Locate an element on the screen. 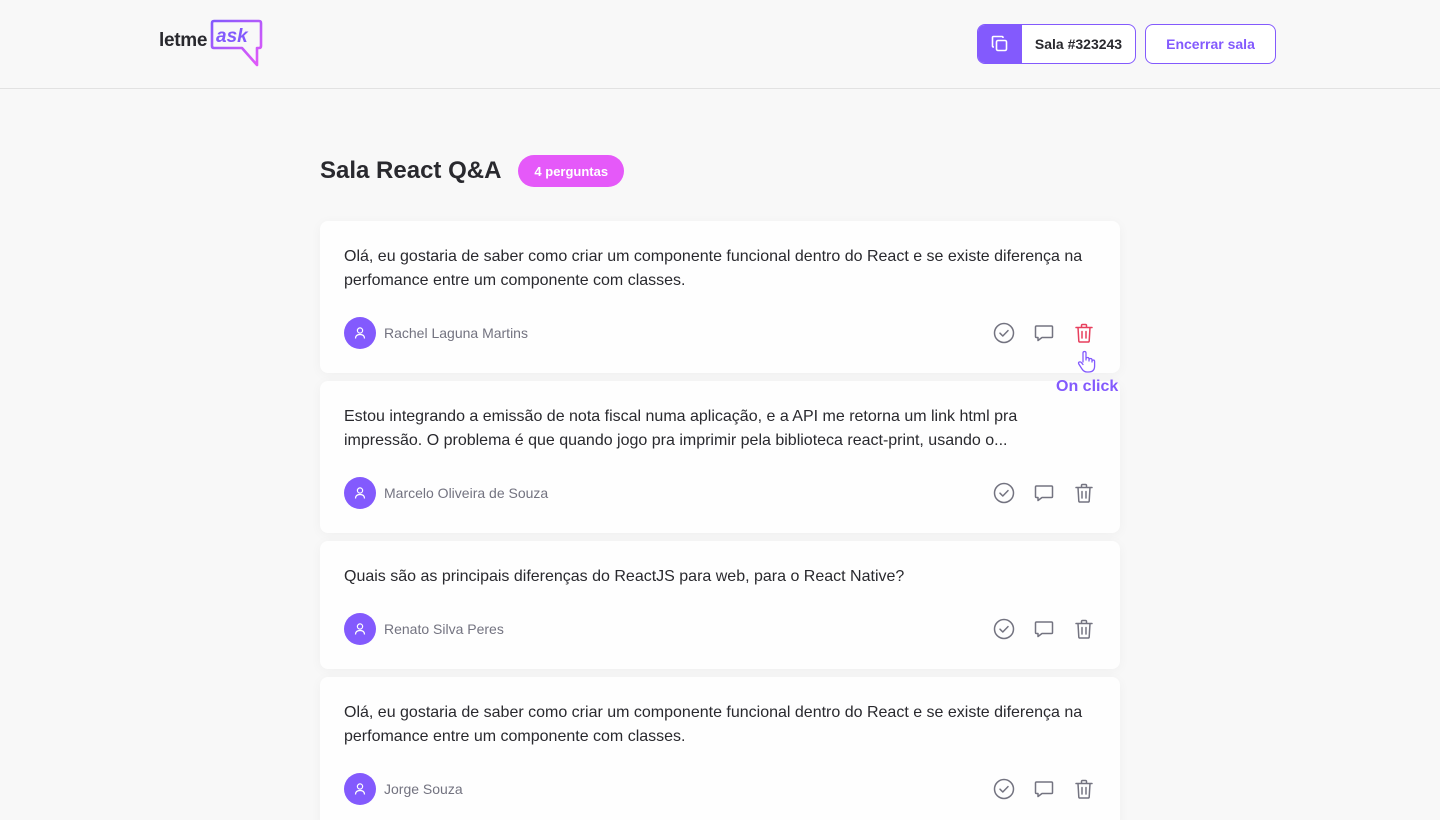 The width and height of the screenshot is (1440, 820). room-code-button: Sala #323243 is located at coordinates (1056, 44).